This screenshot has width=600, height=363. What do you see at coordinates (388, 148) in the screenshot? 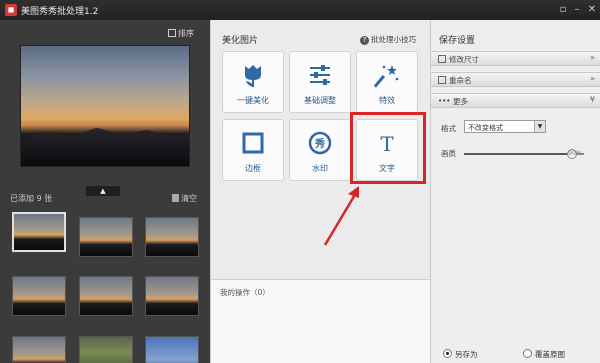
I see `highlight-box` at bounding box center [388, 148].